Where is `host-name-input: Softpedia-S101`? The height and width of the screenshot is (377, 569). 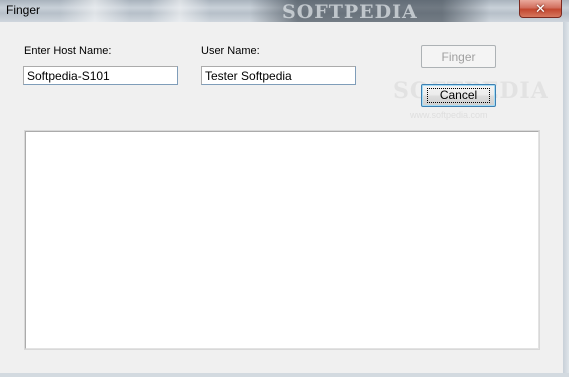 host-name-input: Softpedia-S101 is located at coordinates (100, 75).